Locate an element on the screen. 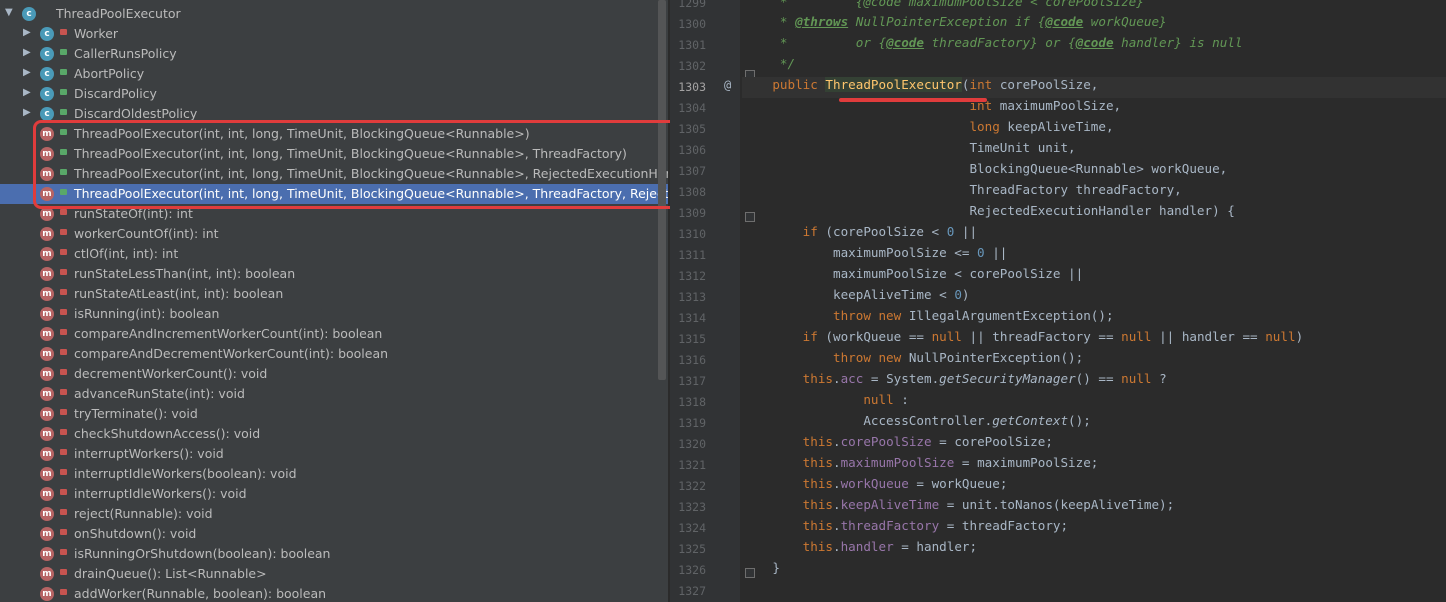  tree-item-method: m reject(Runnable): void is located at coordinates (334, 514).